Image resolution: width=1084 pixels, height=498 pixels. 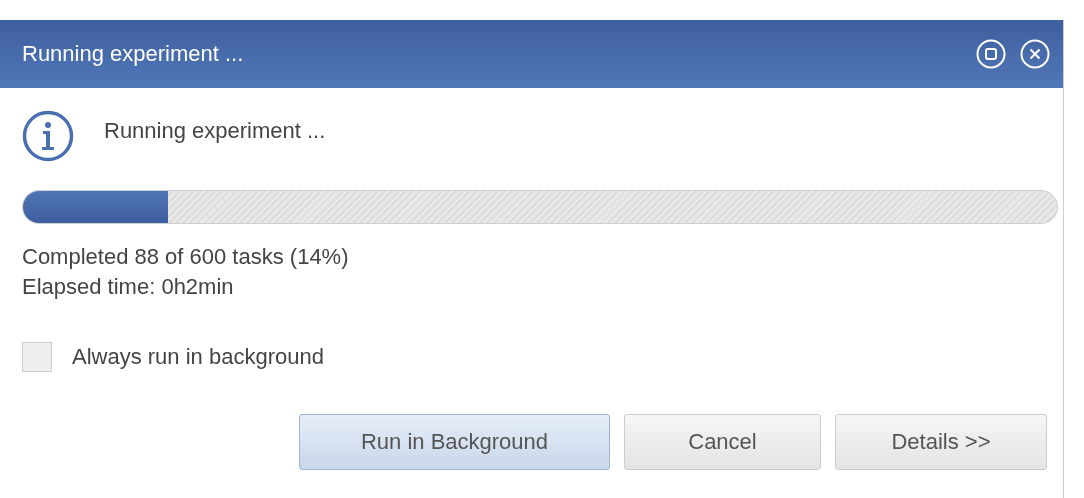 I want to click on info-icon, so click(x=48, y=136).